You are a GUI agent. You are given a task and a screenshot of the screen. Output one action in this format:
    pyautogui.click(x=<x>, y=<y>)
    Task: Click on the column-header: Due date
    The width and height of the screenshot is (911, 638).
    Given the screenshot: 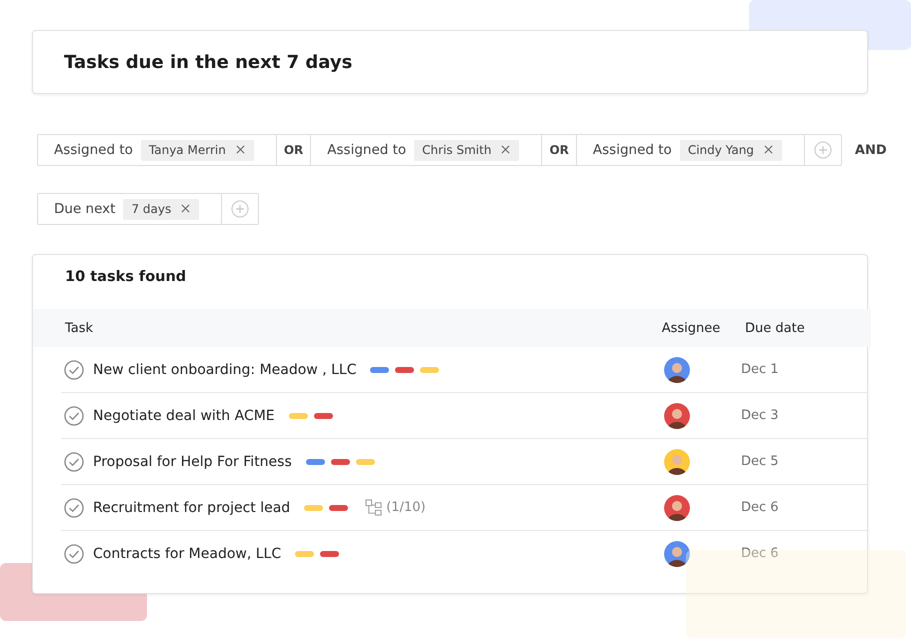 What is the action you would take?
    pyautogui.click(x=775, y=328)
    